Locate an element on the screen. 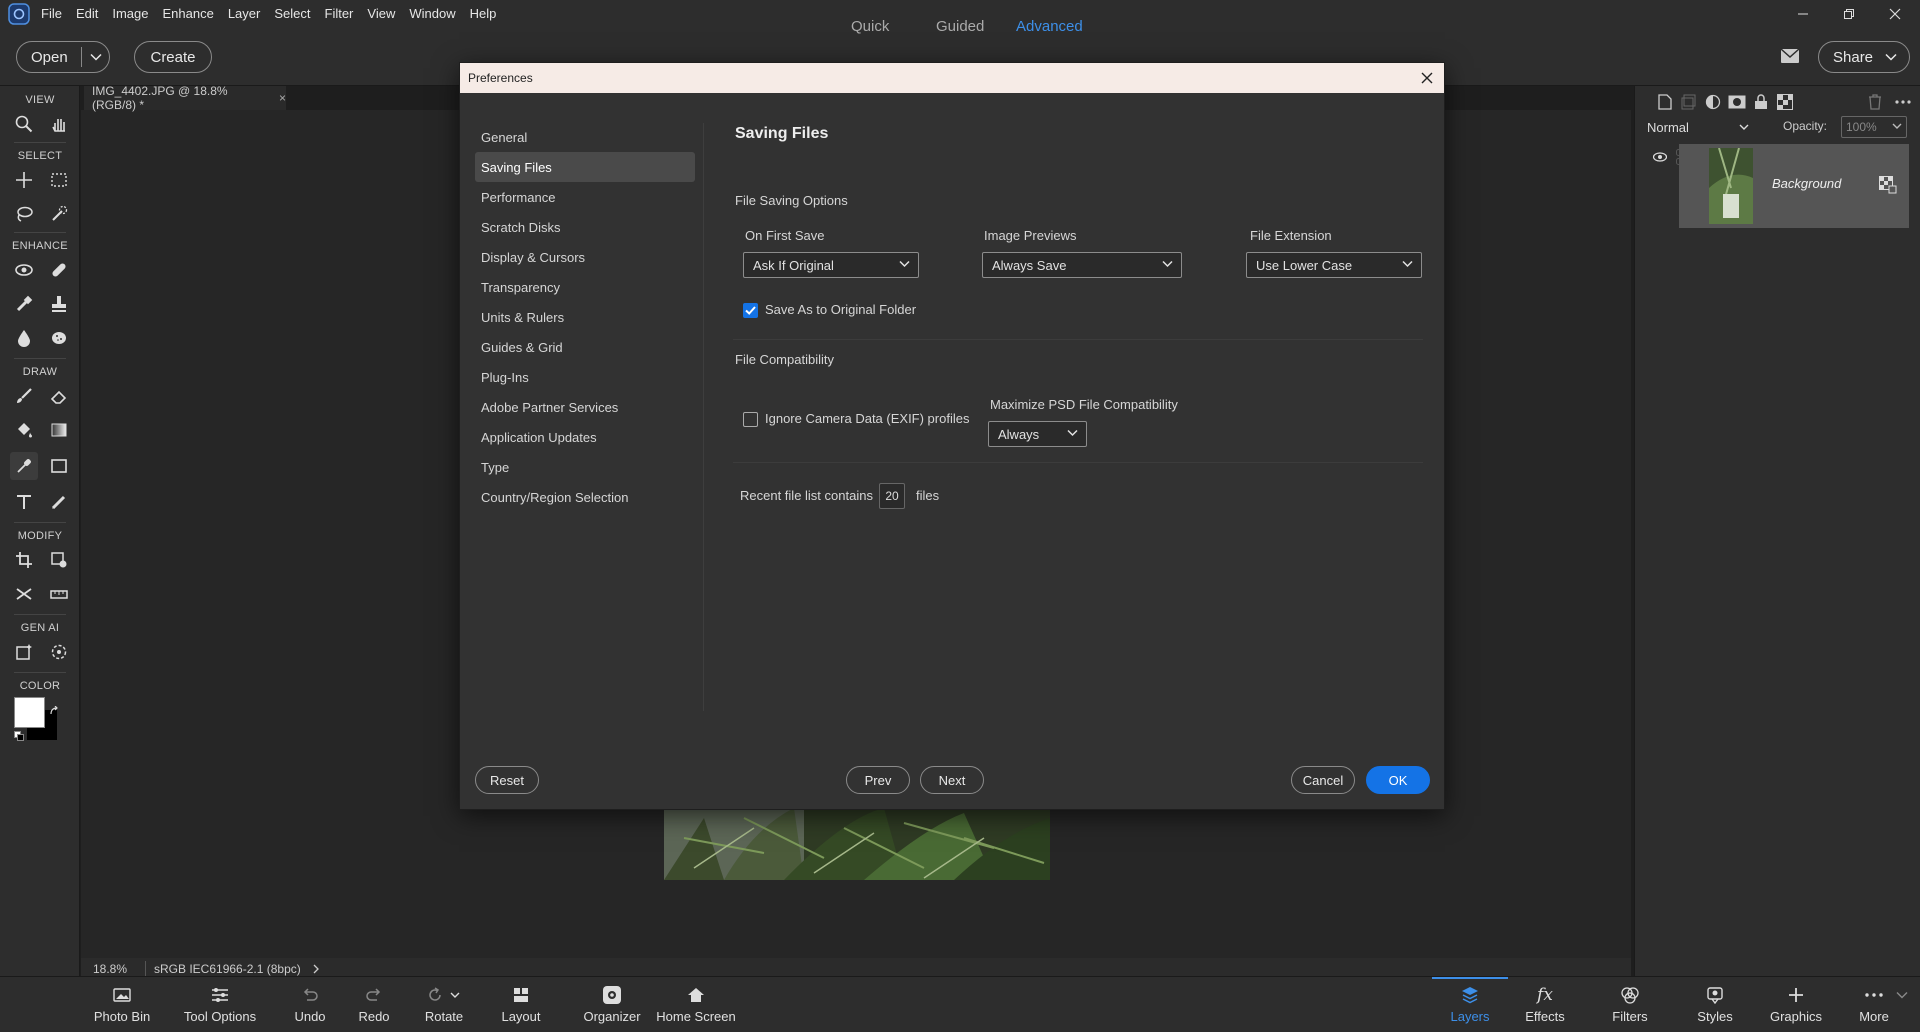 The width and height of the screenshot is (1920, 1032). generative-fill-tool-icon is located at coordinates (24, 652).